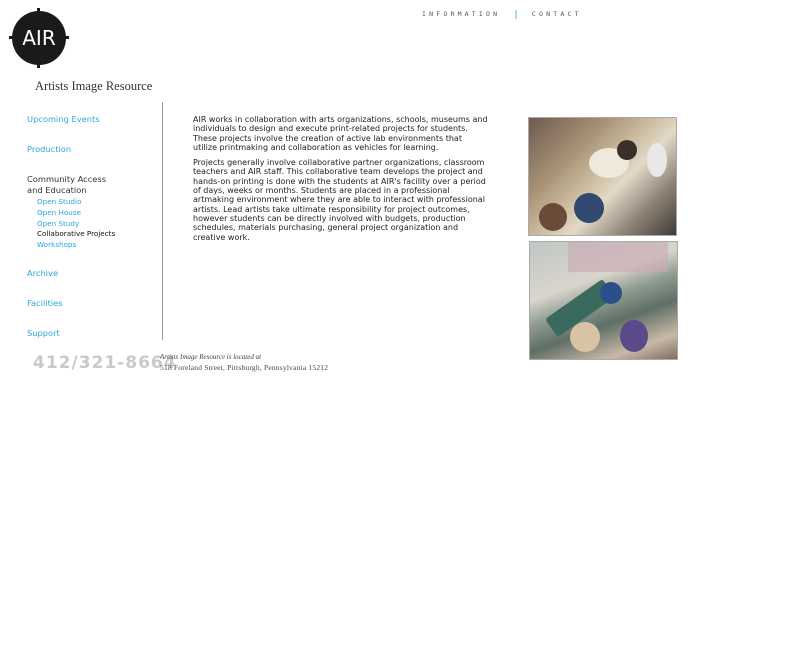 This screenshot has height=668, width=800. What do you see at coordinates (58, 223) in the screenshot?
I see `sidebar-subitem-open-study: Open Study` at bounding box center [58, 223].